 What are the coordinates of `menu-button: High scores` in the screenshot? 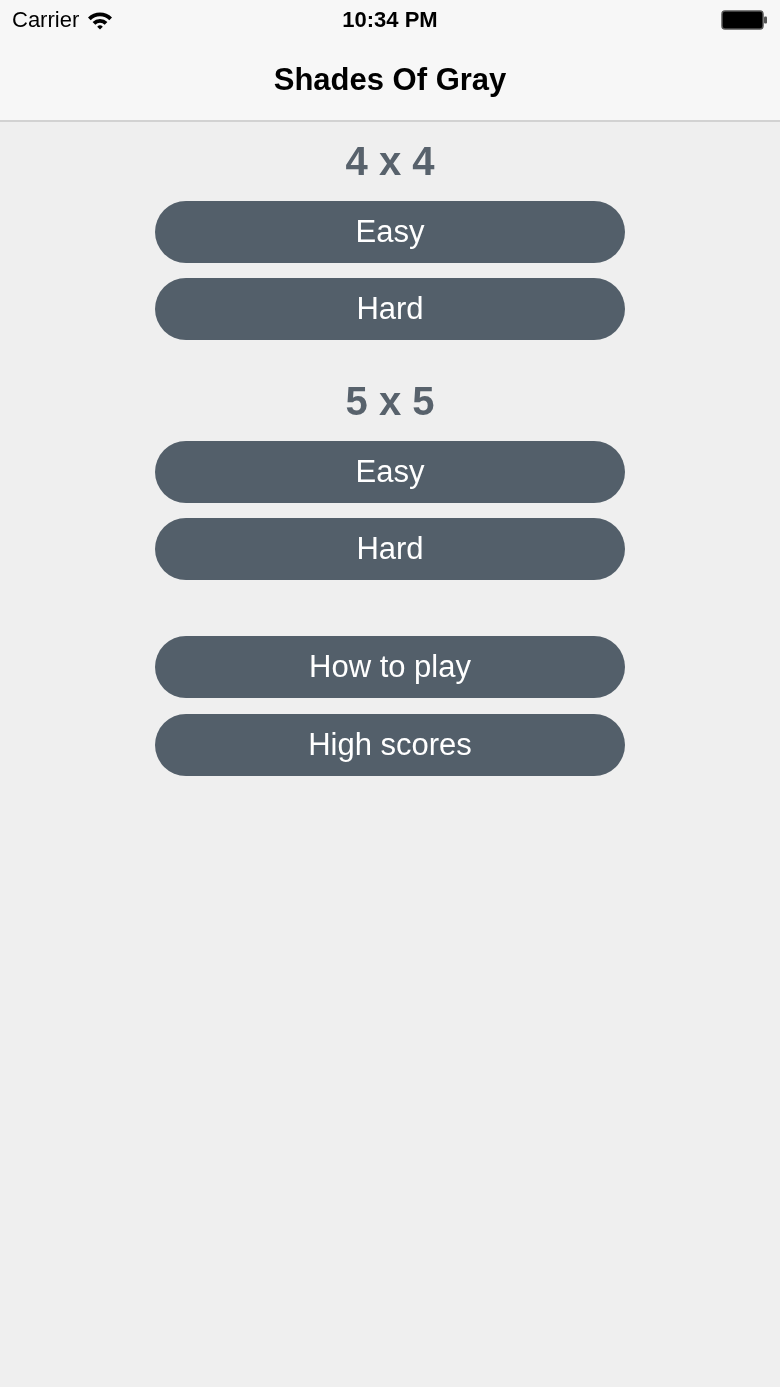 It's located at (390, 745).